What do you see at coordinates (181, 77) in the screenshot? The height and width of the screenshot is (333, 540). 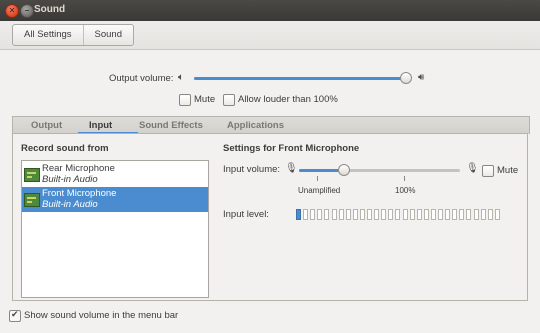 I see `speaker-low-icon: 🔈︎` at bounding box center [181, 77].